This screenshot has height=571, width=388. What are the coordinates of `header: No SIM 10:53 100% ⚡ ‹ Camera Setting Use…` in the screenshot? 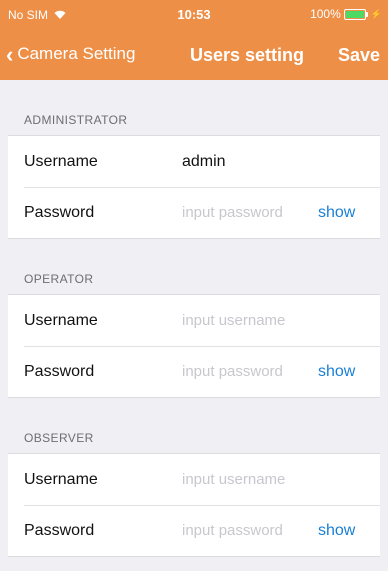 It's located at (194, 40).